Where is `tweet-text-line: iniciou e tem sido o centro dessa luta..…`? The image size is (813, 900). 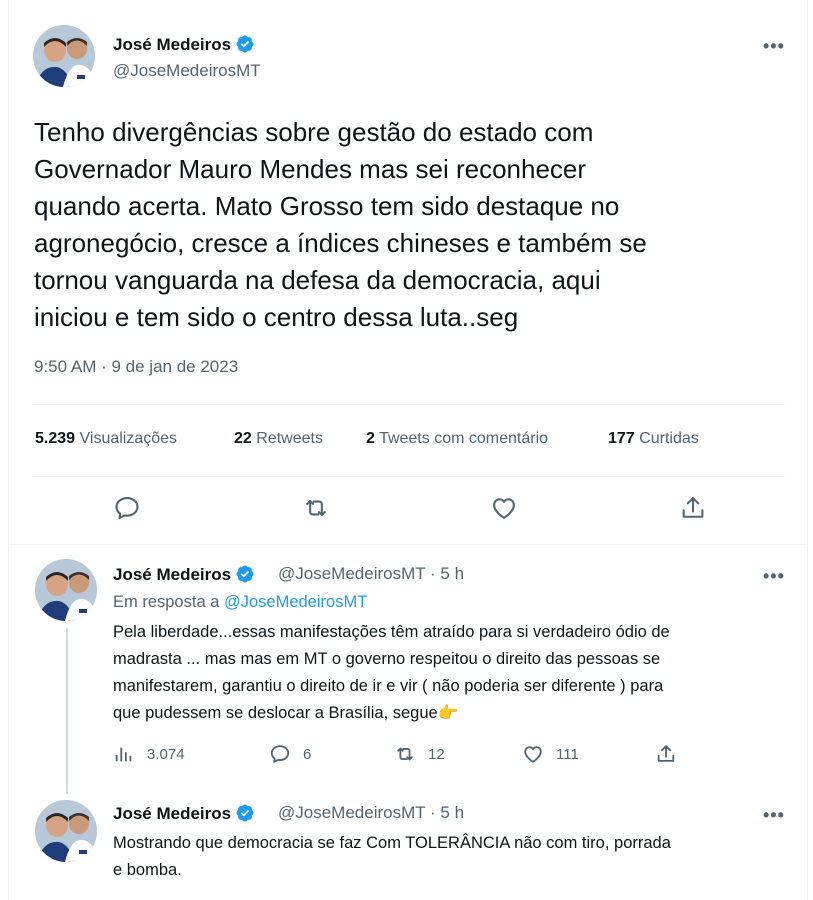 tweet-text-line: iniciou e tem sido o centro dessa luta..… is located at coordinates (276, 317).